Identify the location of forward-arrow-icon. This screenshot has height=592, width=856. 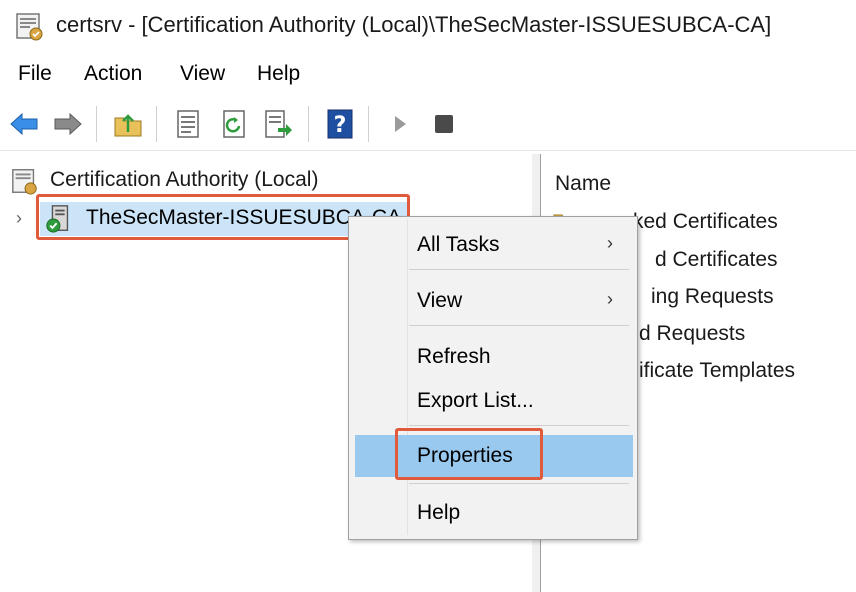
(68, 124).